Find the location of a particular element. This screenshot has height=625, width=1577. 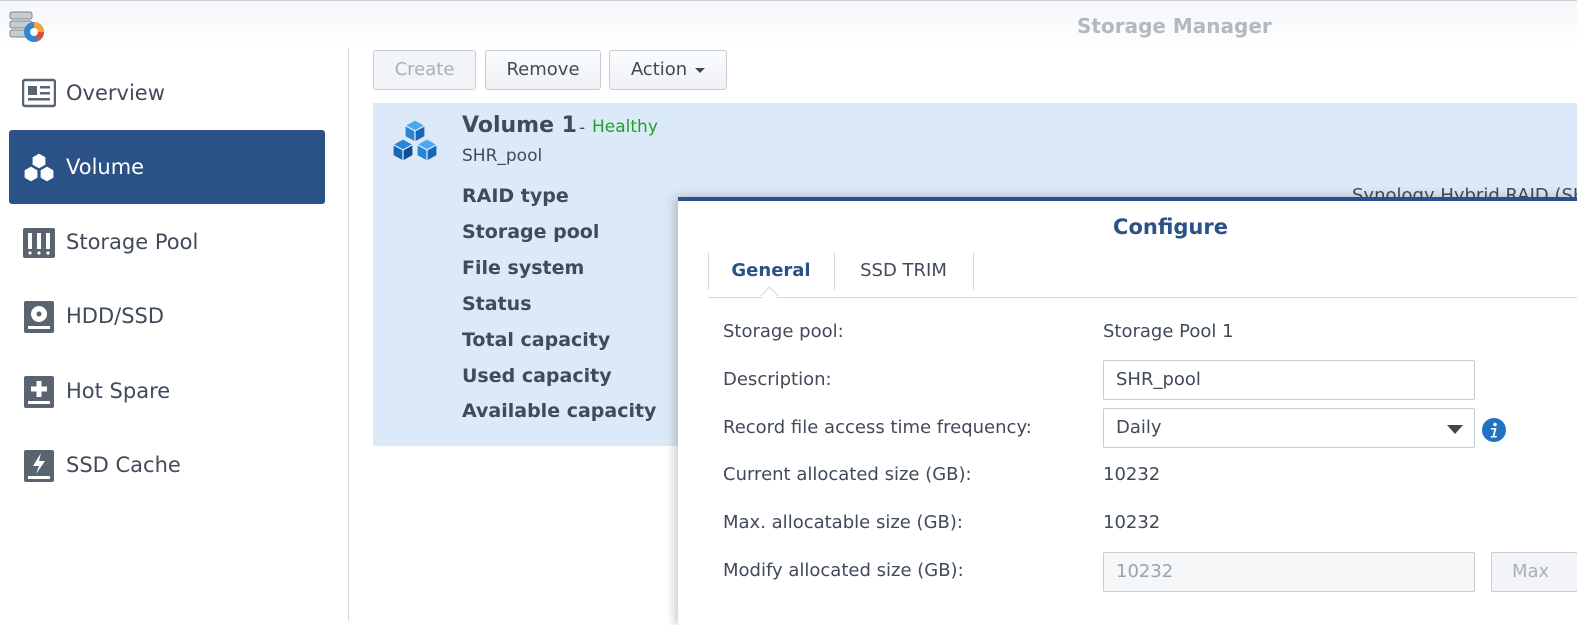

action-button-label: Action is located at coordinates (659, 69).